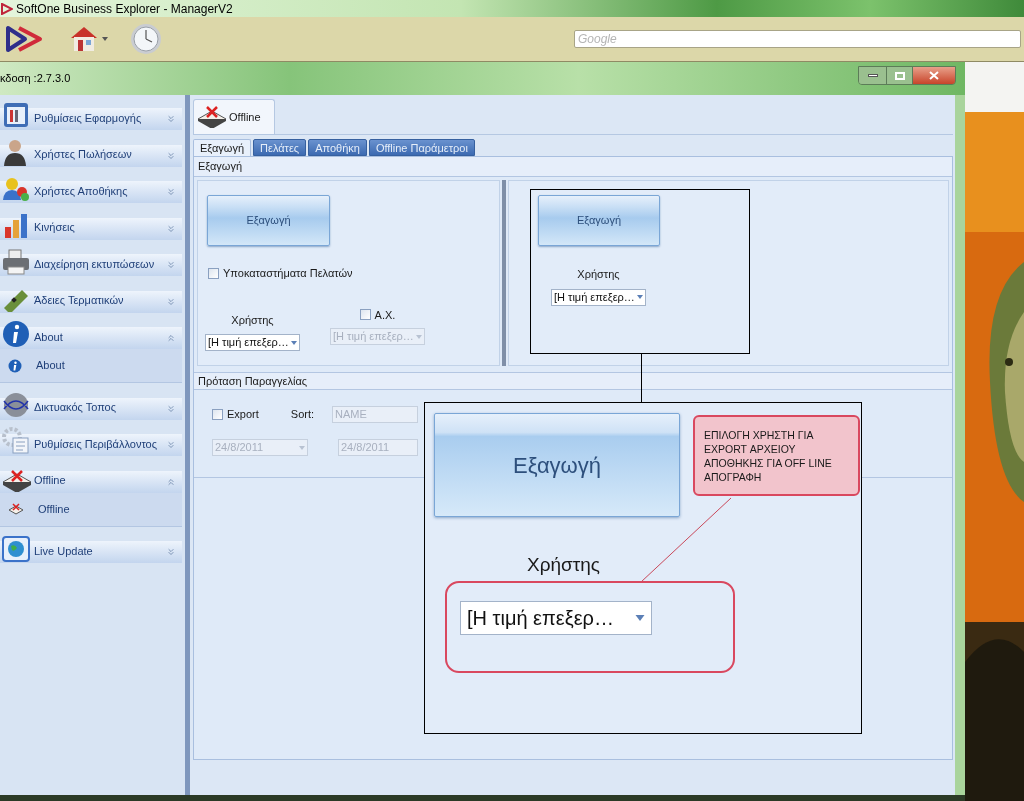  I want to click on sidebar-item: Offline, so click(91, 509).